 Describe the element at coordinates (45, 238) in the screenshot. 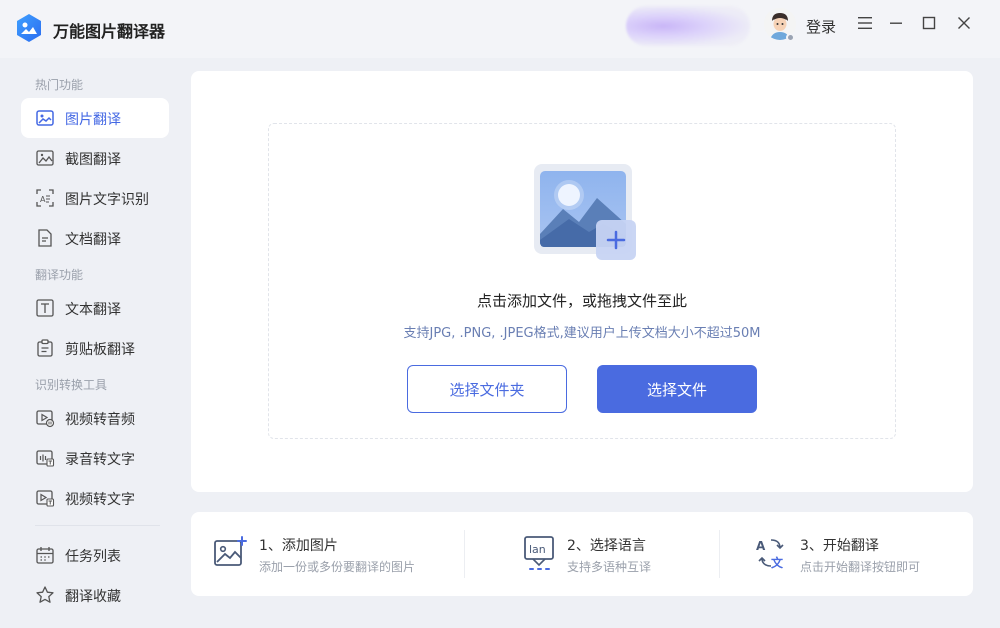

I see `document-icon` at that location.